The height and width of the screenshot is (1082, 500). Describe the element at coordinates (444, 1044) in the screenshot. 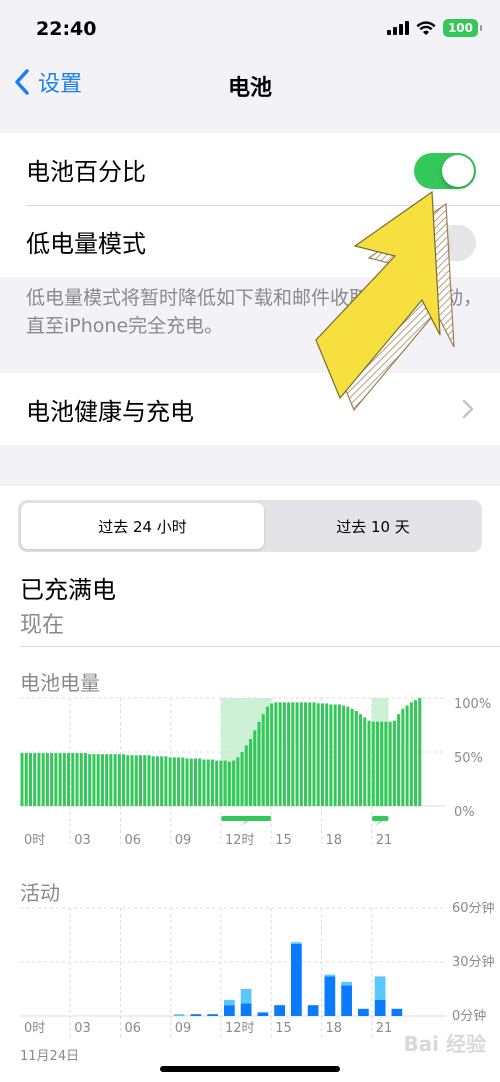

I see `watermark: Bai 经验` at that location.